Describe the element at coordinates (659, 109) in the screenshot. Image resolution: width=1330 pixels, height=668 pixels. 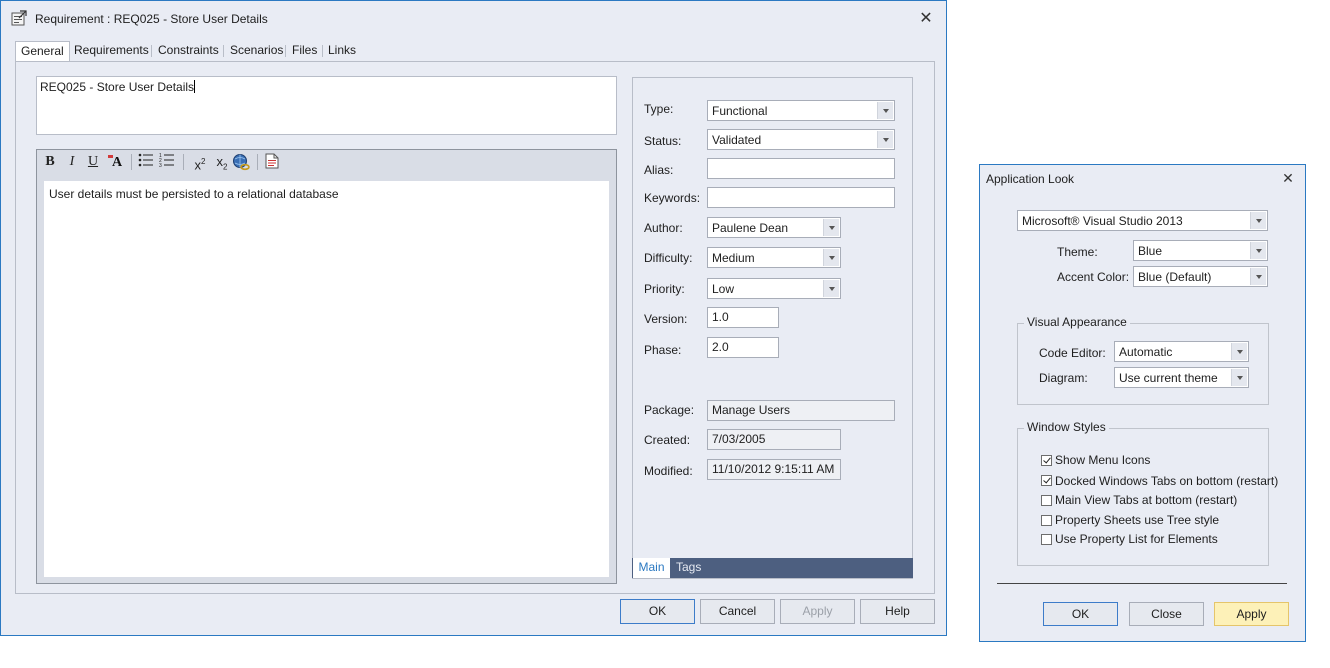
I see `type-label: Type:` at that location.